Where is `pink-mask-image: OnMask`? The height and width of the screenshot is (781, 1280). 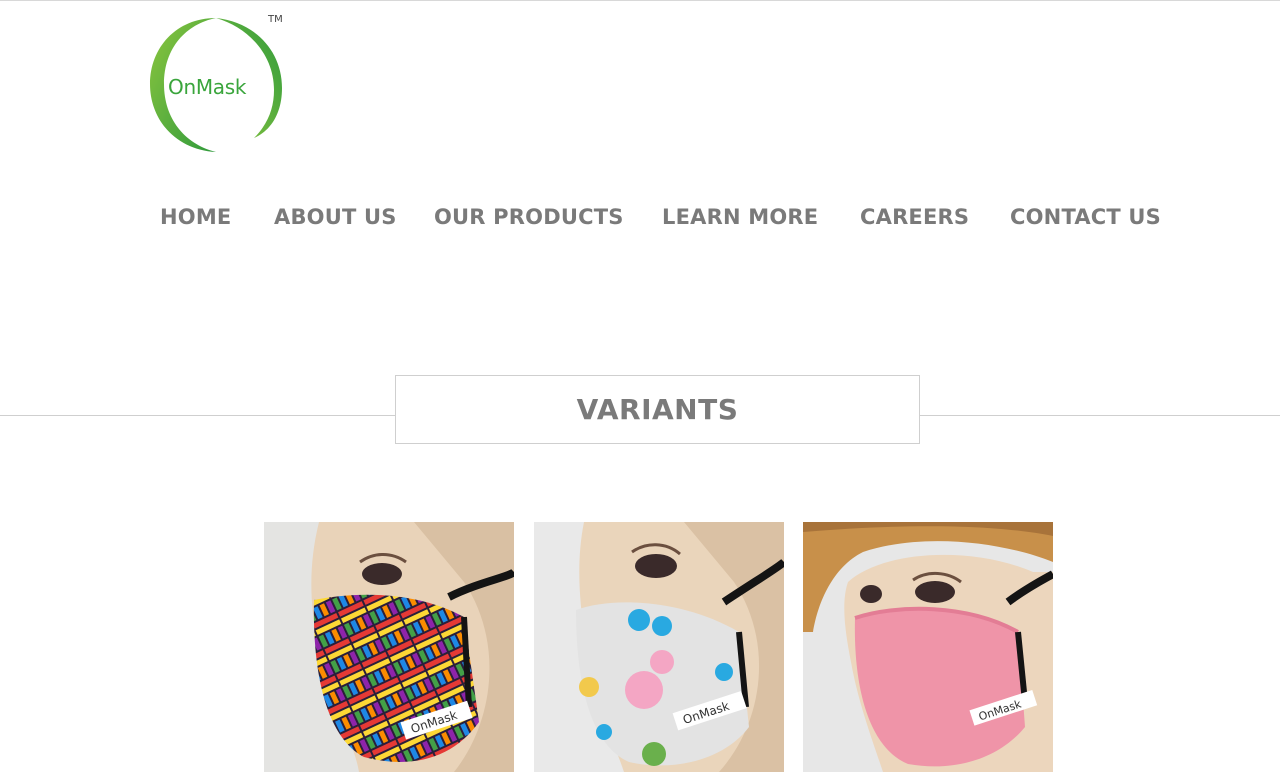
pink-mask-image: OnMask is located at coordinates (928, 647).